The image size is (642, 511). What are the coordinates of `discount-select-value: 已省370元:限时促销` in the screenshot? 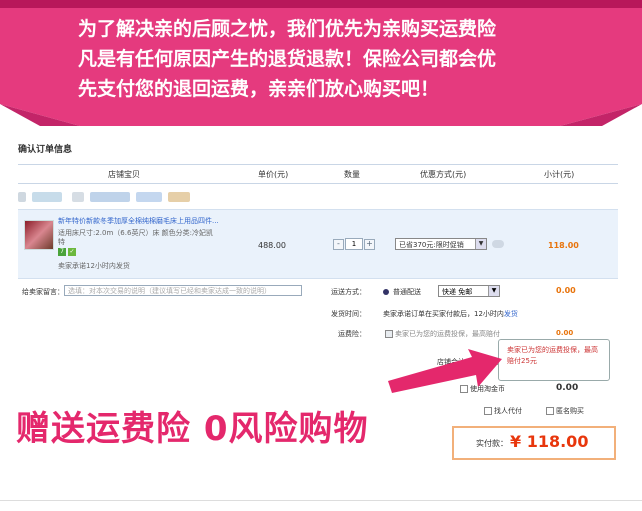 It's located at (431, 245).